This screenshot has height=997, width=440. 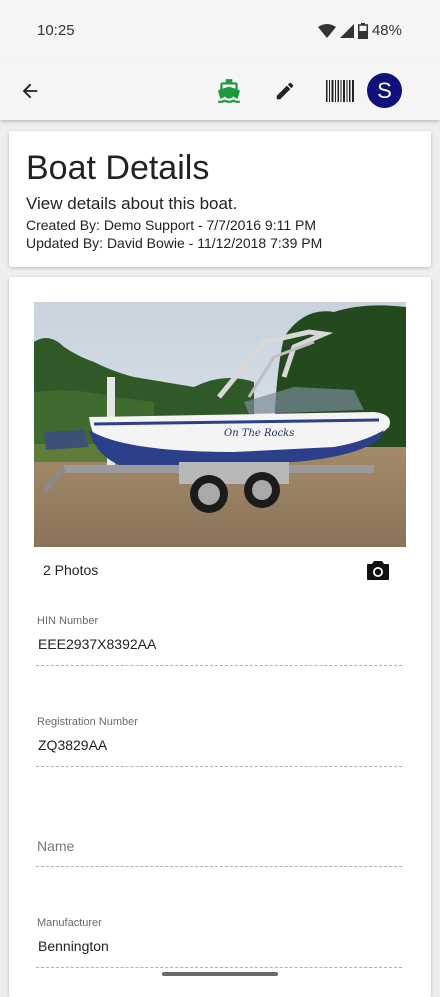 I want to click on status-indicators: 48%, so click(x=359, y=30).